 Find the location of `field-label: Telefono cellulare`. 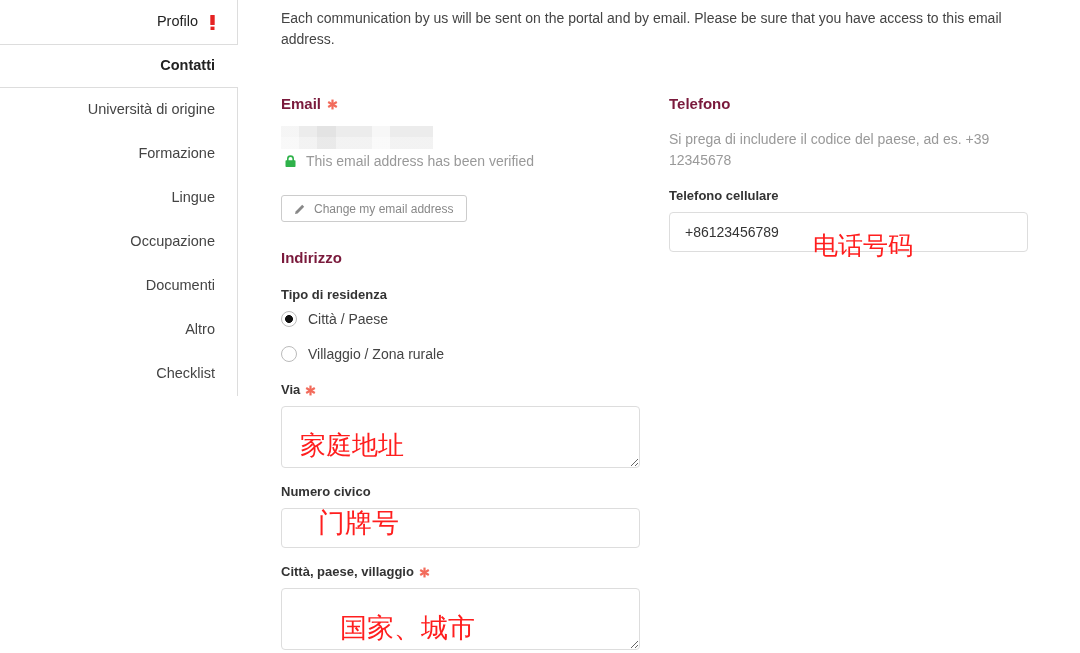

field-label: Telefono cellulare is located at coordinates (724, 196).